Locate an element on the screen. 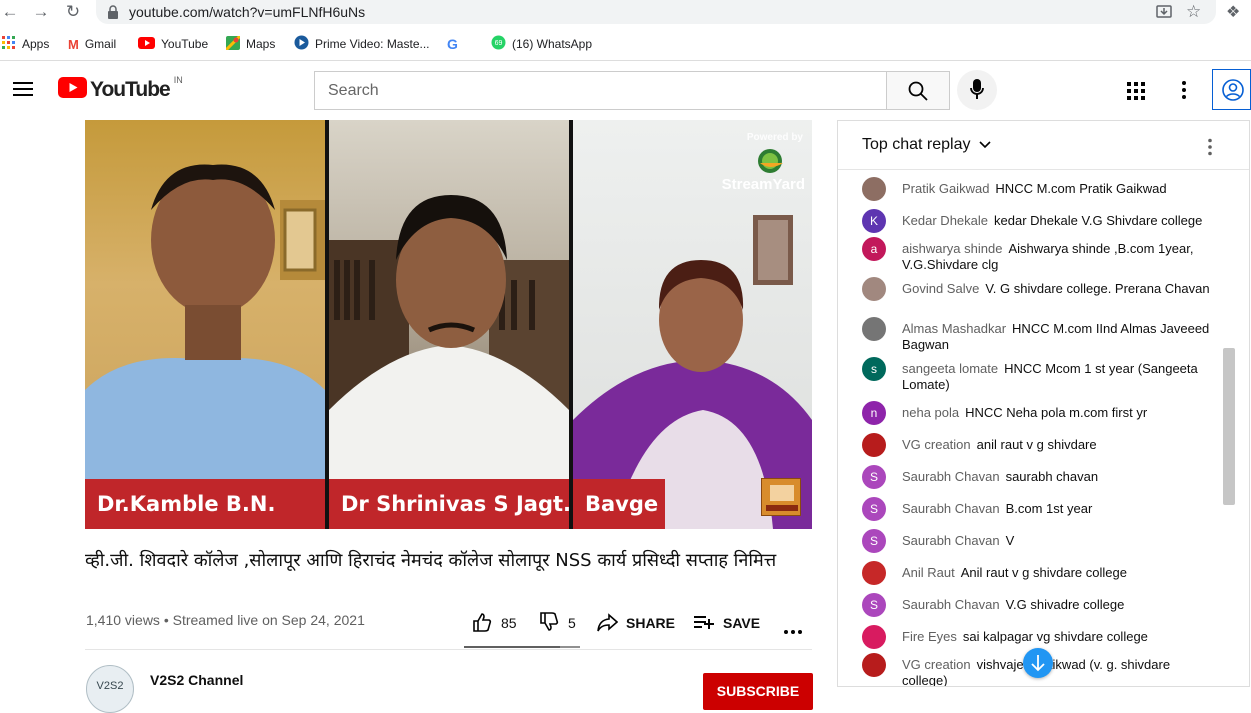  whatsapp-icon: 69 is located at coordinates (498, 44).